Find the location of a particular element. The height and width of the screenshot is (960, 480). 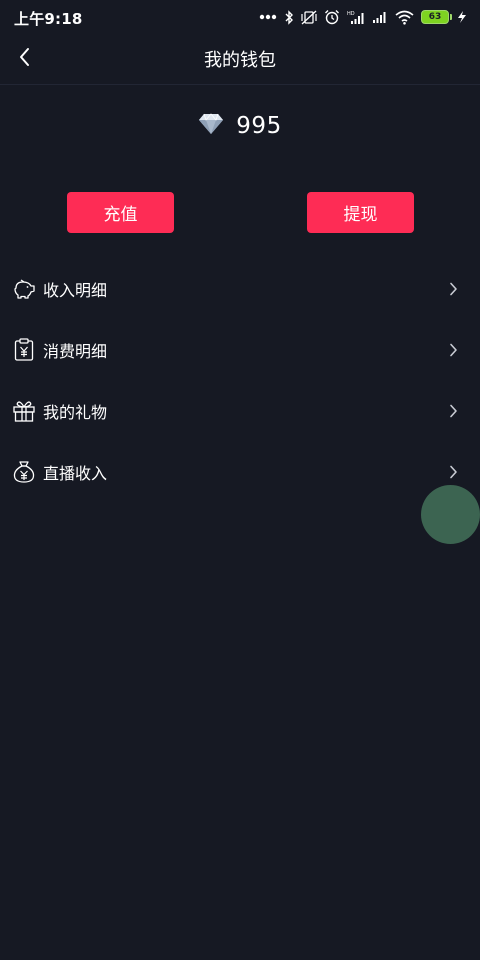

balance-value: 995 is located at coordinates (259, 126).